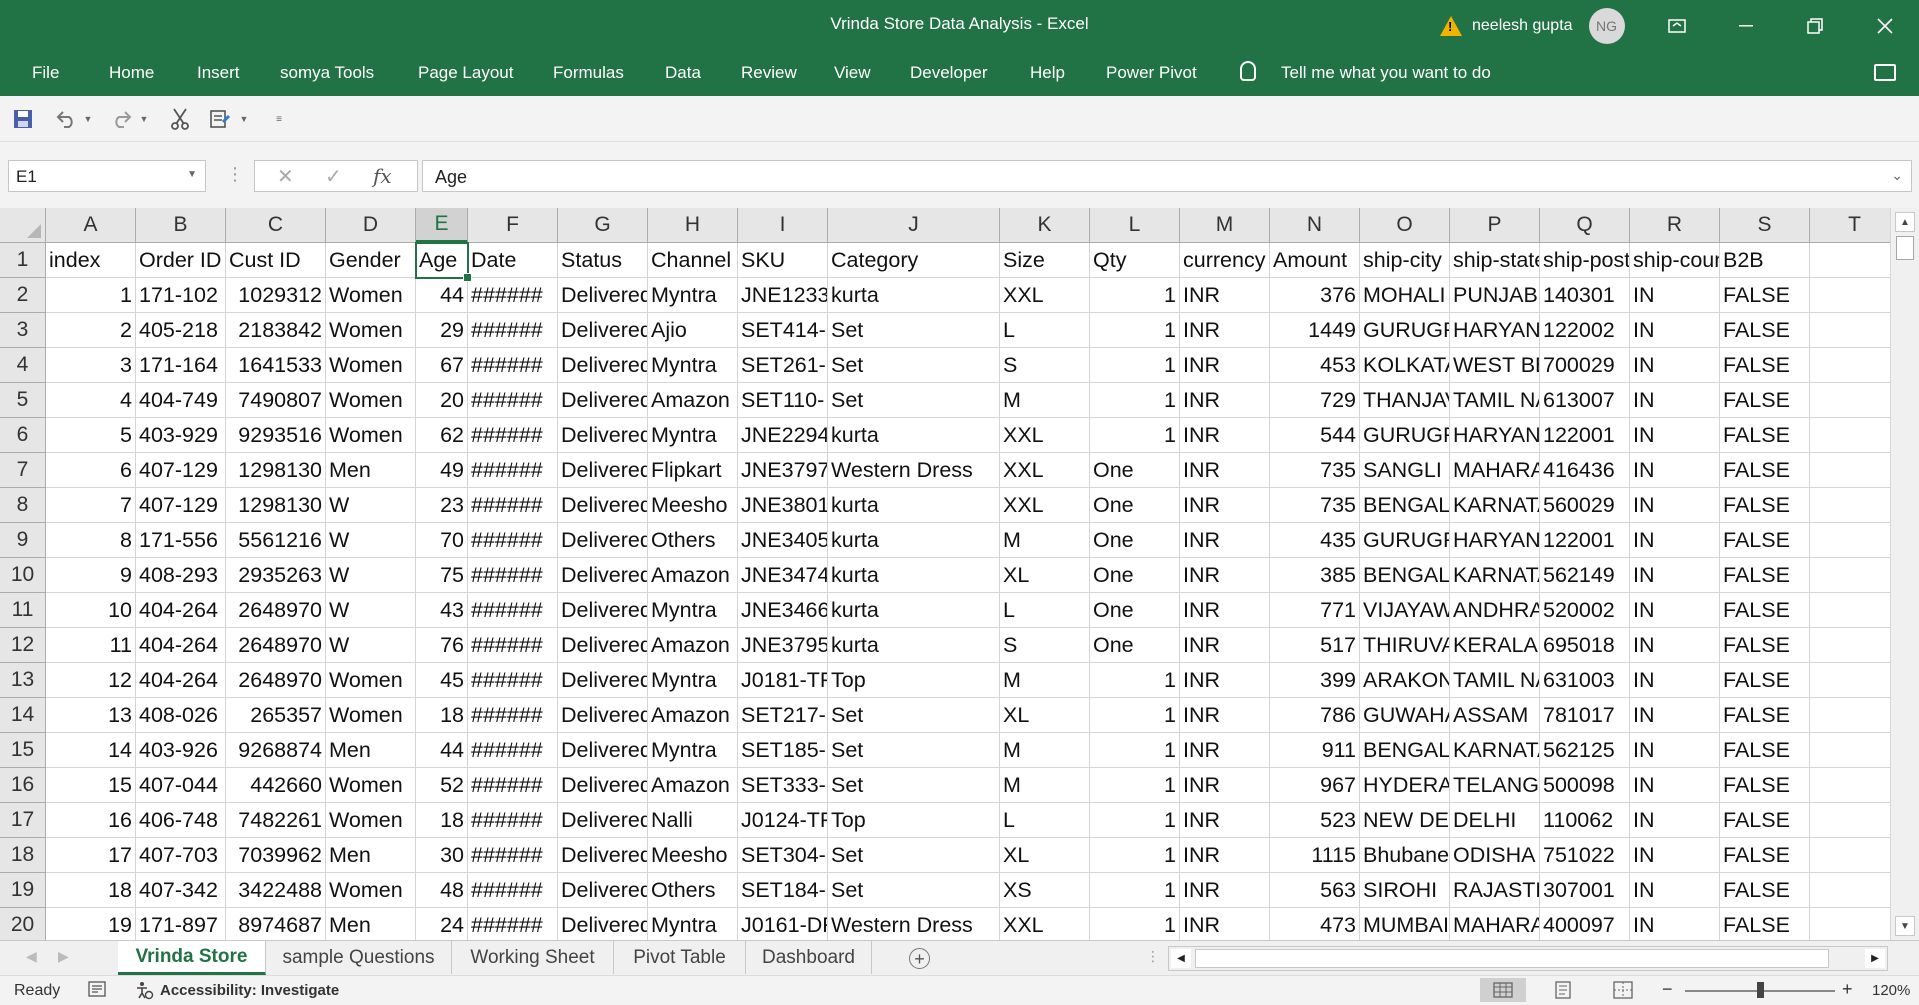 The width and height of the screenshot is (1919, 1005). Describe the element at coordinates (1585, 330) in the screenshot. I see `cell-q3: 122002` at that location.